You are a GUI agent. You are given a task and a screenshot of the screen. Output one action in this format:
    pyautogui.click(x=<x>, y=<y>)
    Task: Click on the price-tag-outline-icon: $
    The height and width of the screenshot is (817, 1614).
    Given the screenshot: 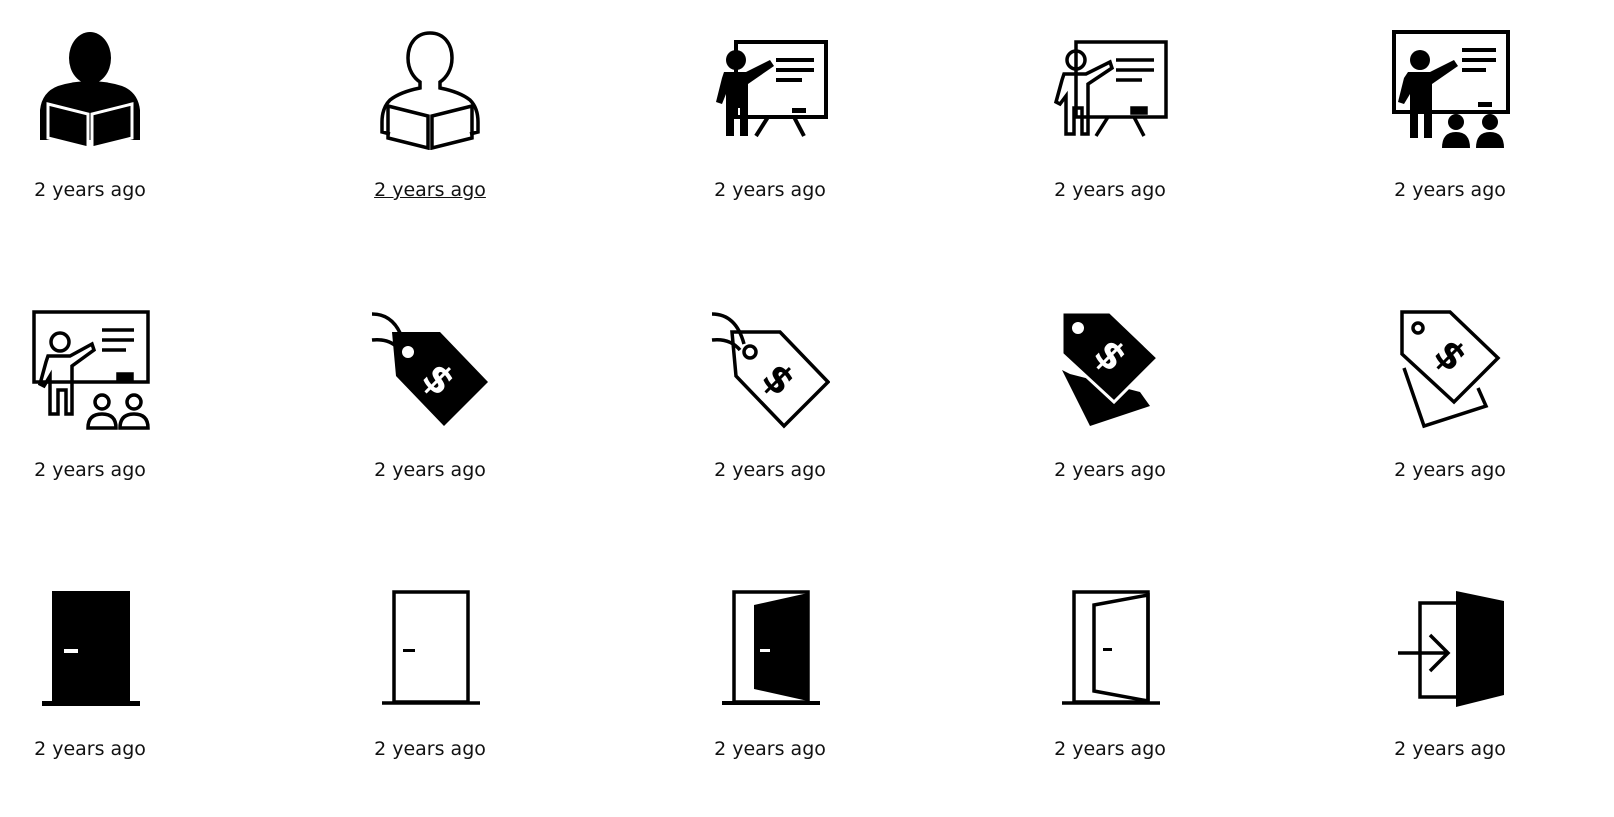 What is the action you would take?
    pyautogui.click(x=770, y=370)
    